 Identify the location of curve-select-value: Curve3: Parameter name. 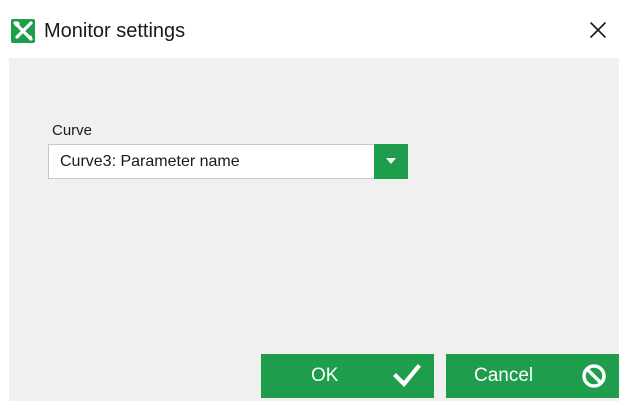
(150, 161).